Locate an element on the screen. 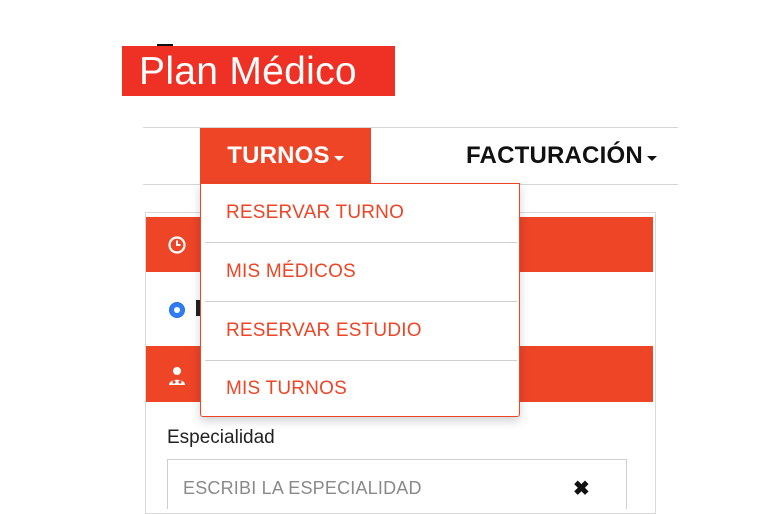  nav-item-label: FACTURACIÓN is located at coordinates (554, 155).